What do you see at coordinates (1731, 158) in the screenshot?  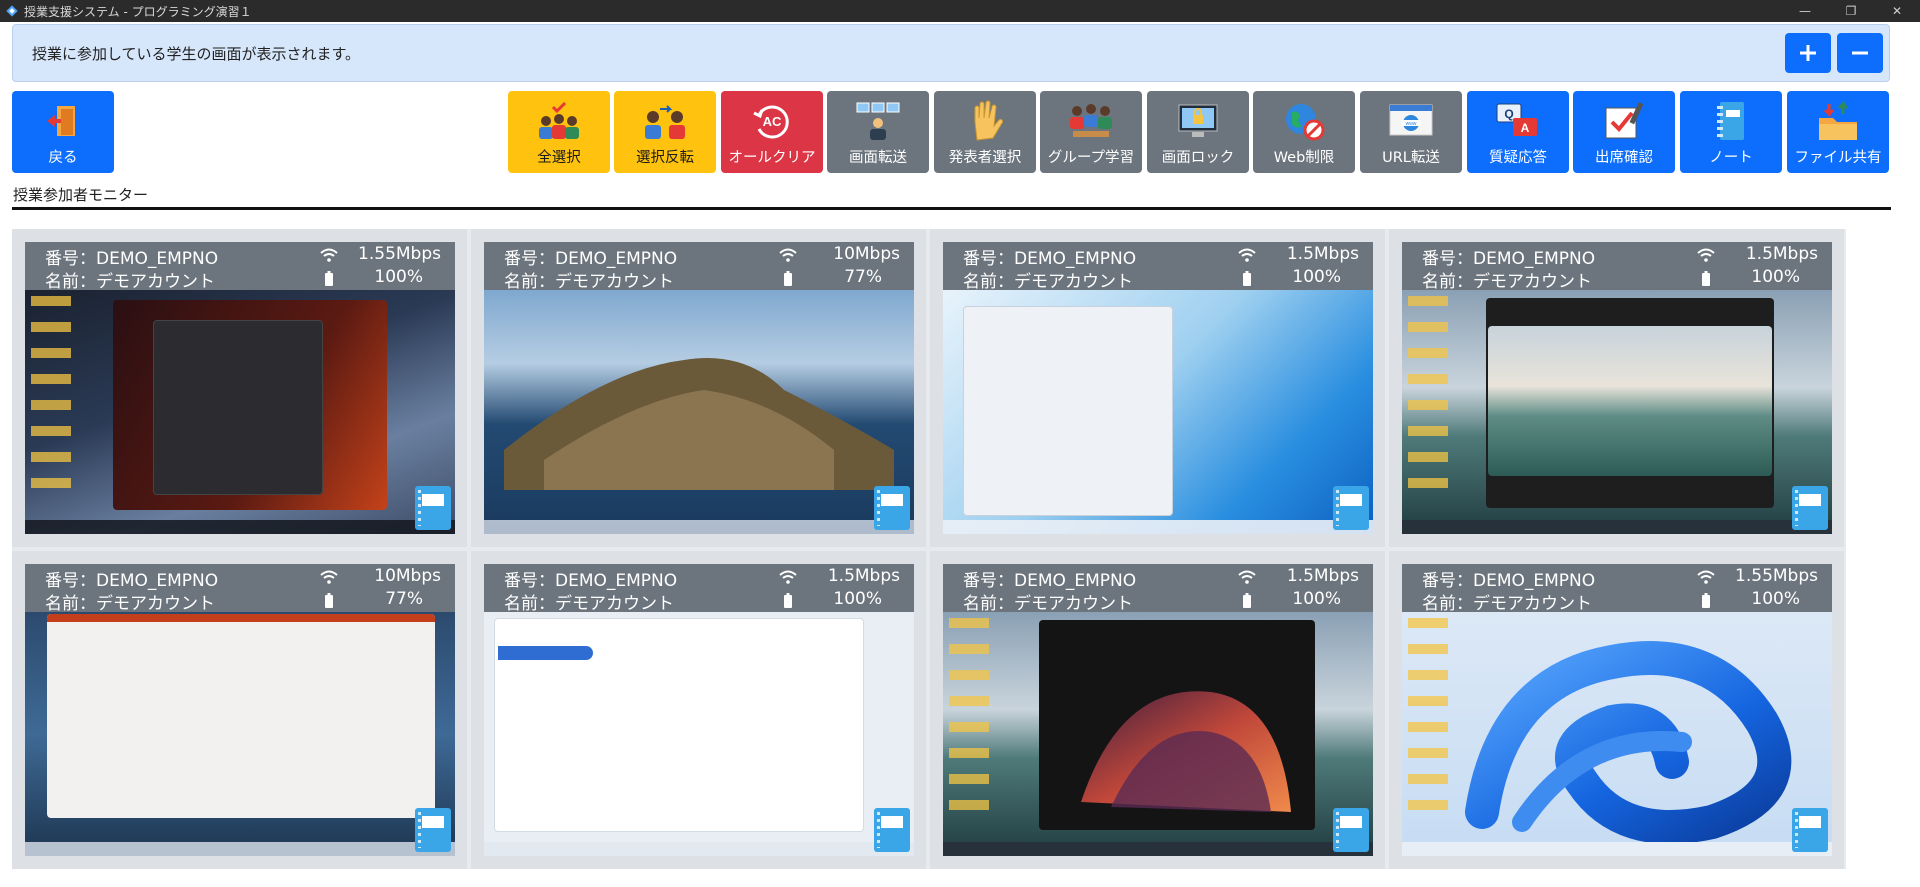 I see `notebook-label: ノート` at bounding box center [1731, 158].